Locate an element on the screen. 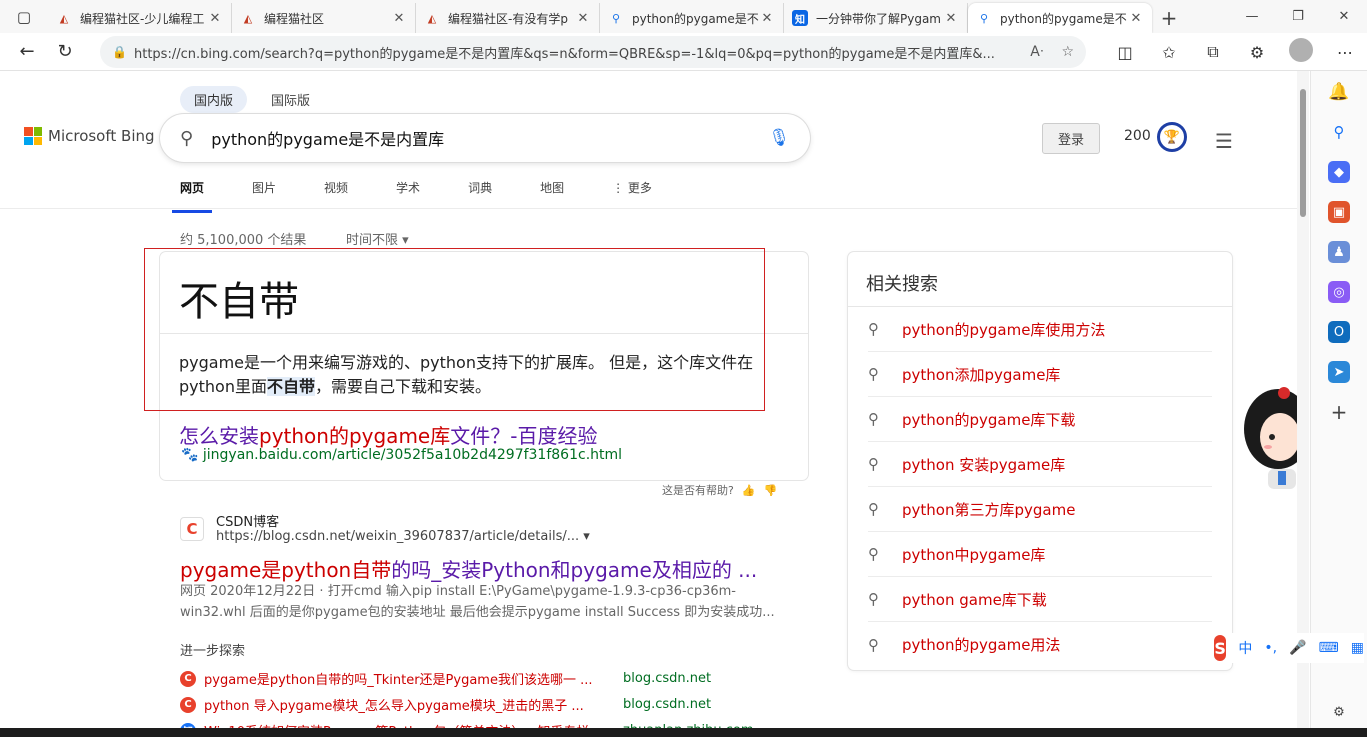  send-icon: ➤ is located at coordinates (1339, 372).